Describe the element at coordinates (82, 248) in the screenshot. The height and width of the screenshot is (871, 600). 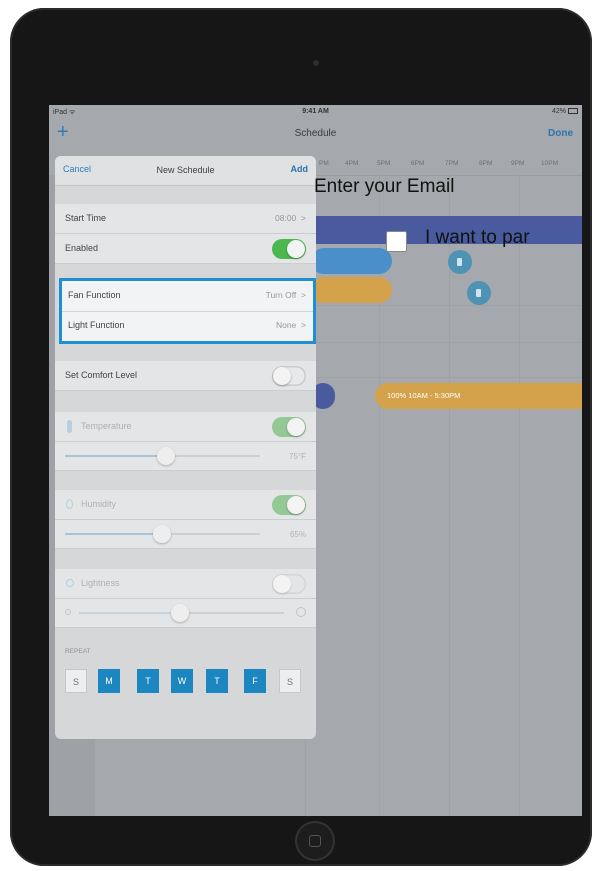
I see `enabled-label: Enabled` at that location.